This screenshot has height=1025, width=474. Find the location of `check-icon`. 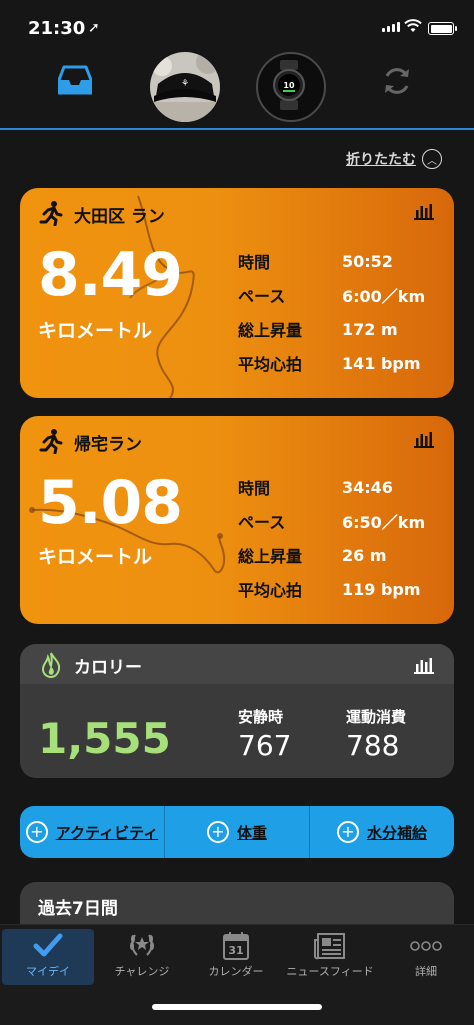

check-icon is located at coordinates (48, 946).